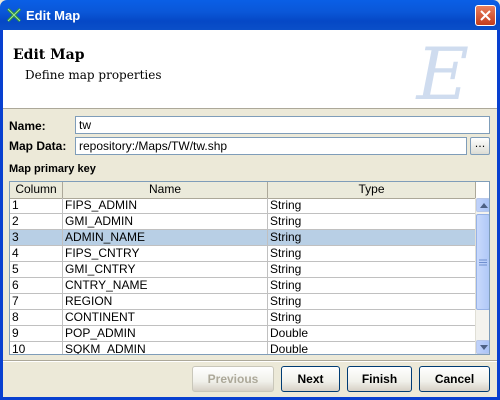 Image resolution: width=500 pixels, height=400 pixels. What do you see at coordinates (165, 333) in the screenshot?
I see `cell-name: POP_ADMIN` at bounding box center [165, 333].